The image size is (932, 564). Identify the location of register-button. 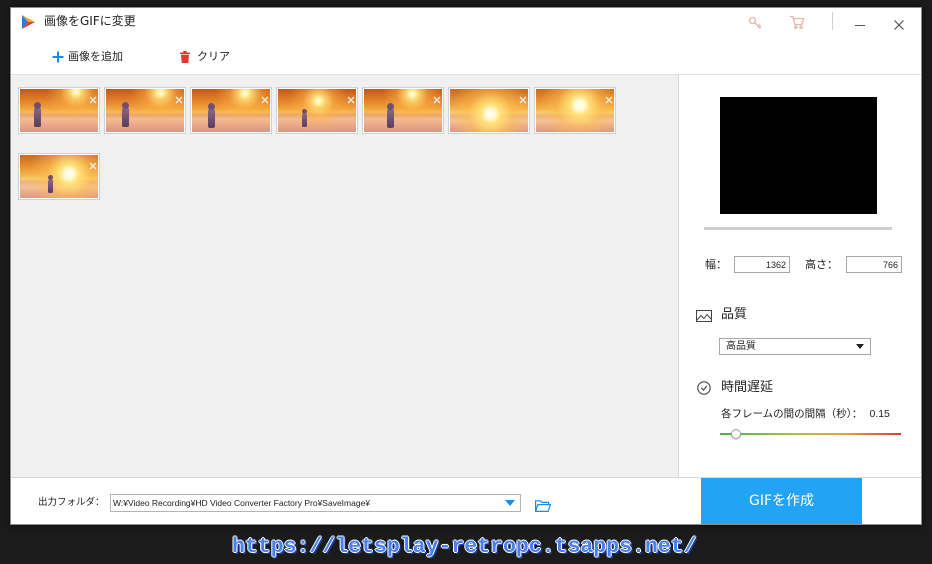
(755, 22).